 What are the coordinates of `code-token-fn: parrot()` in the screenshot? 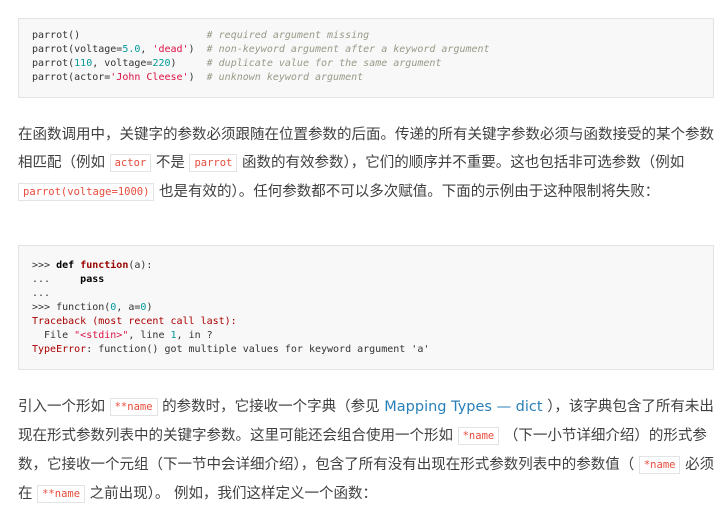 It's located at (56, 35).